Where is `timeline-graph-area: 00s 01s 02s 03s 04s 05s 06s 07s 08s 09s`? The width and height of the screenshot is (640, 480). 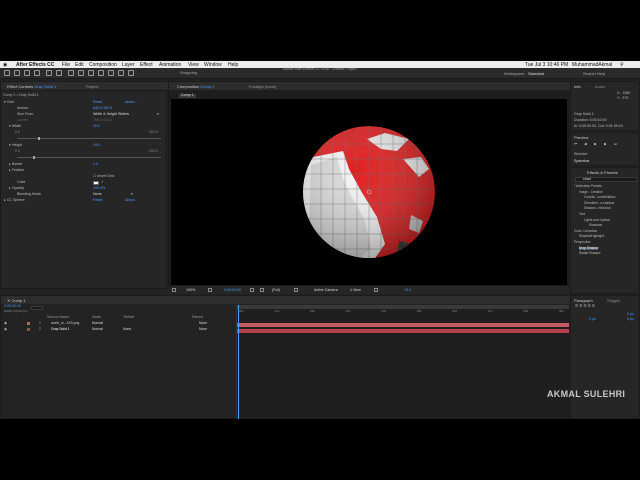
timeline-graph-area: 00s 01s 02s 03s 04s 05s 06s 07s 08s 09s is located at coordinates (402, 362).